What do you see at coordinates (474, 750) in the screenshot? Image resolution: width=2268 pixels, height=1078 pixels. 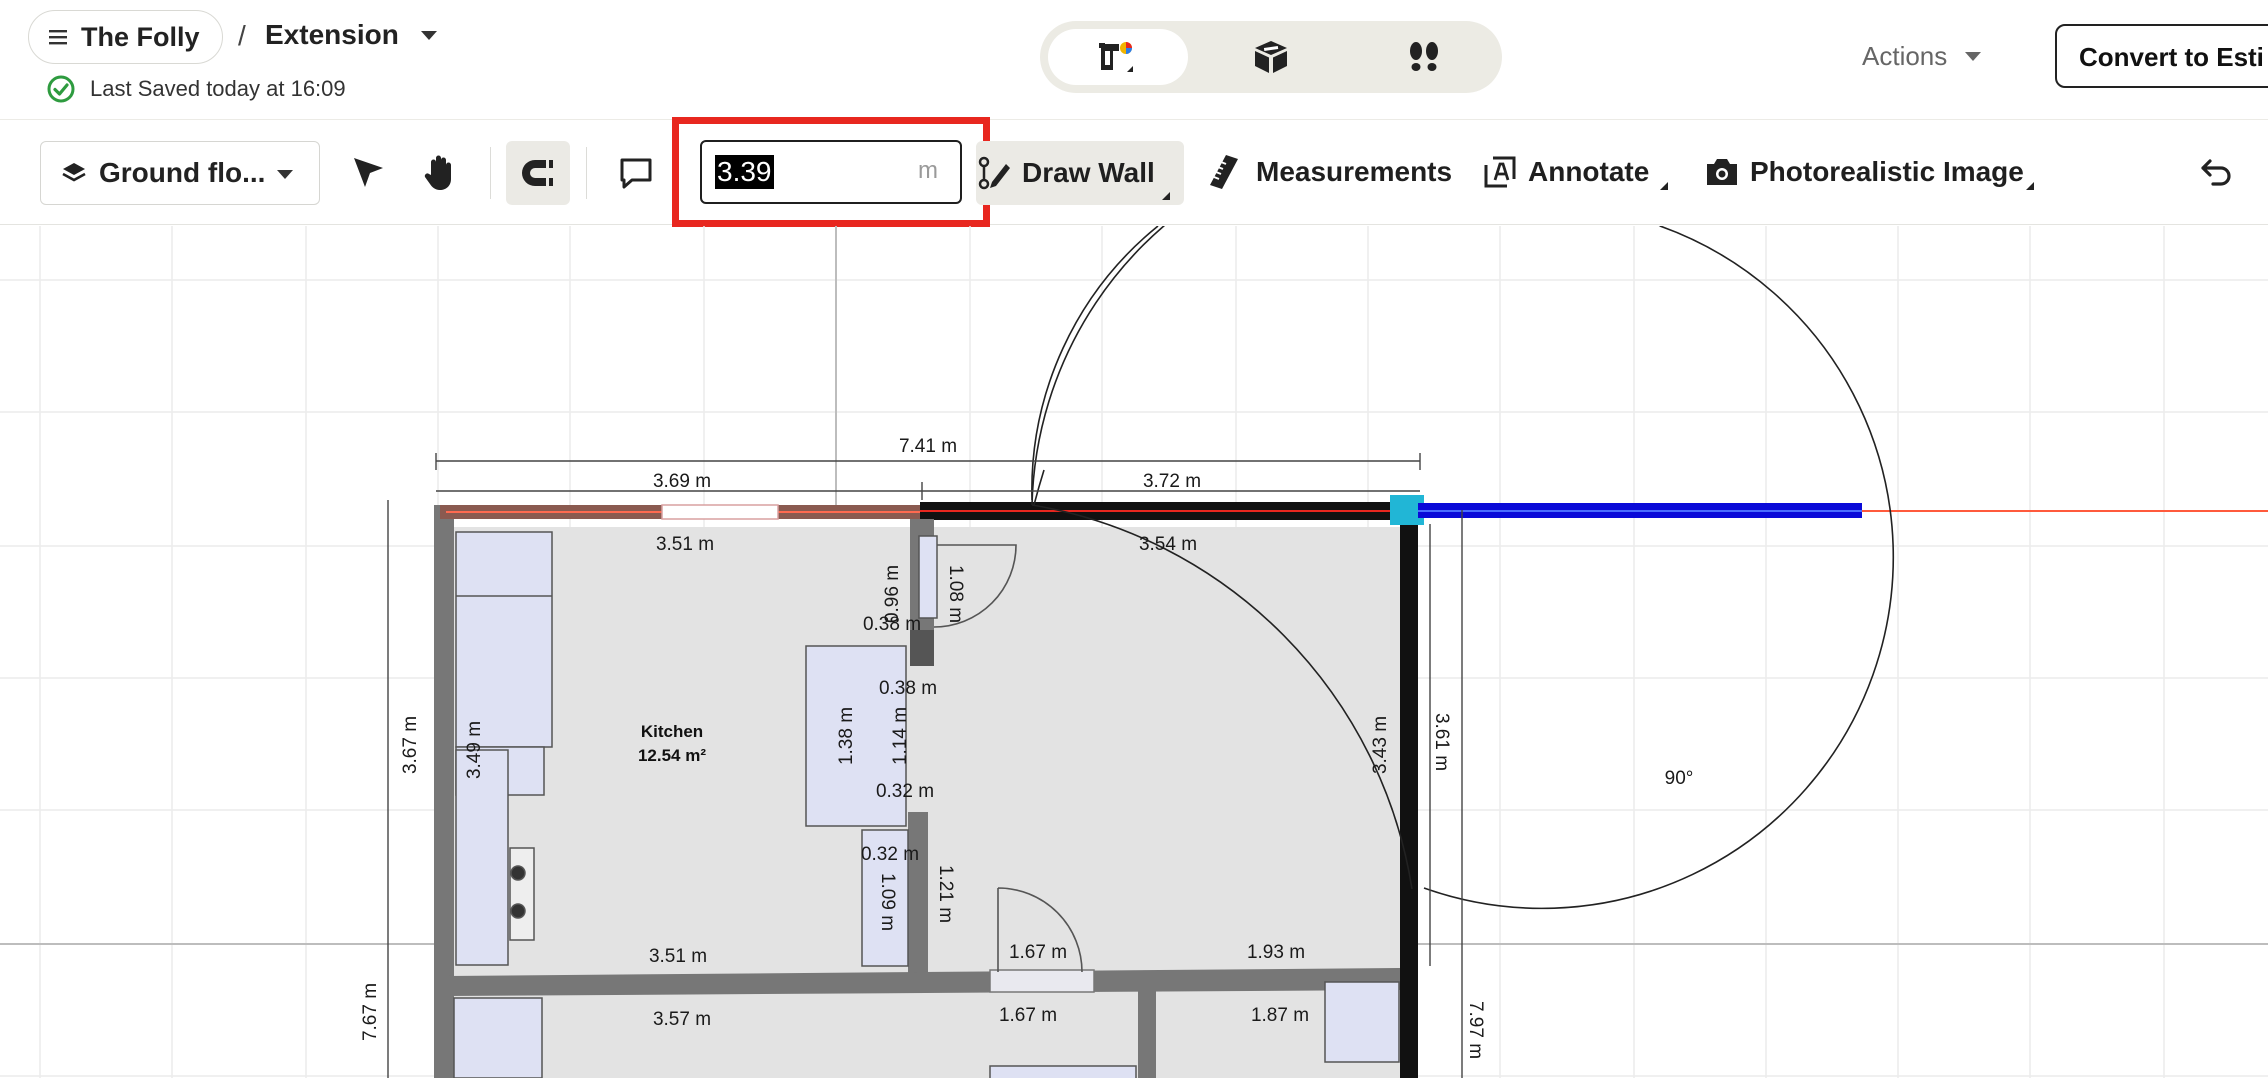 I see `dim-349: 3.49 m` at bounding box center [474, 750].